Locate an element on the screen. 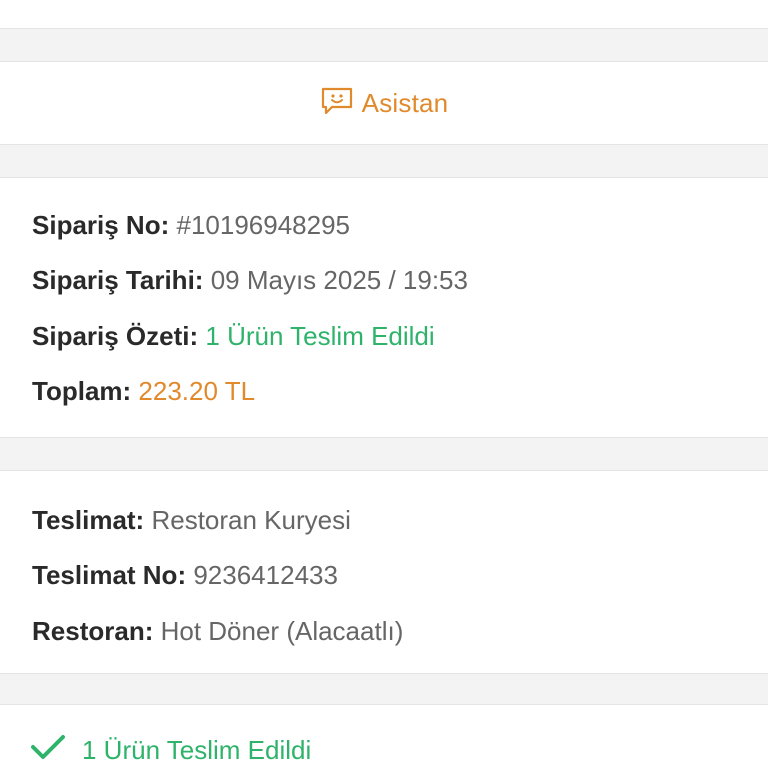 The width and height of the screenshot is (768, 768). check-icon is located at coordinates (48, 750).